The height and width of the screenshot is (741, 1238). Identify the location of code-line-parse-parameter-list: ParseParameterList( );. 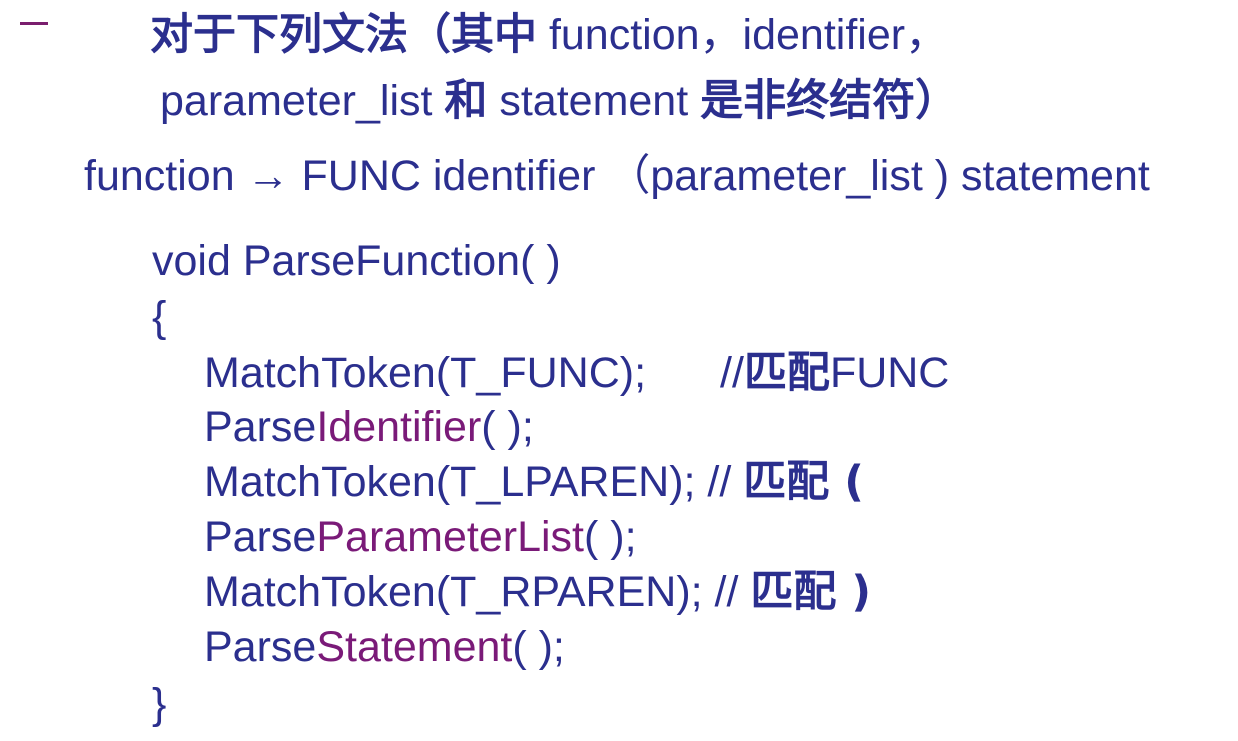
(420, 537).